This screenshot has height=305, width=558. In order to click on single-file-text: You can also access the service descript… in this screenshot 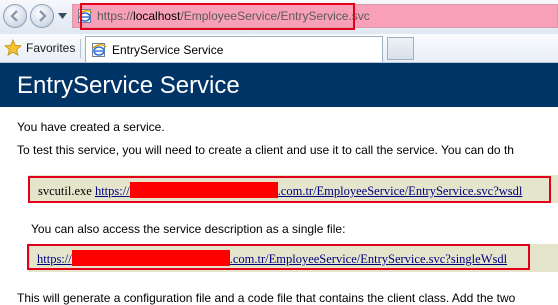, I will do `click(188, 229)`.